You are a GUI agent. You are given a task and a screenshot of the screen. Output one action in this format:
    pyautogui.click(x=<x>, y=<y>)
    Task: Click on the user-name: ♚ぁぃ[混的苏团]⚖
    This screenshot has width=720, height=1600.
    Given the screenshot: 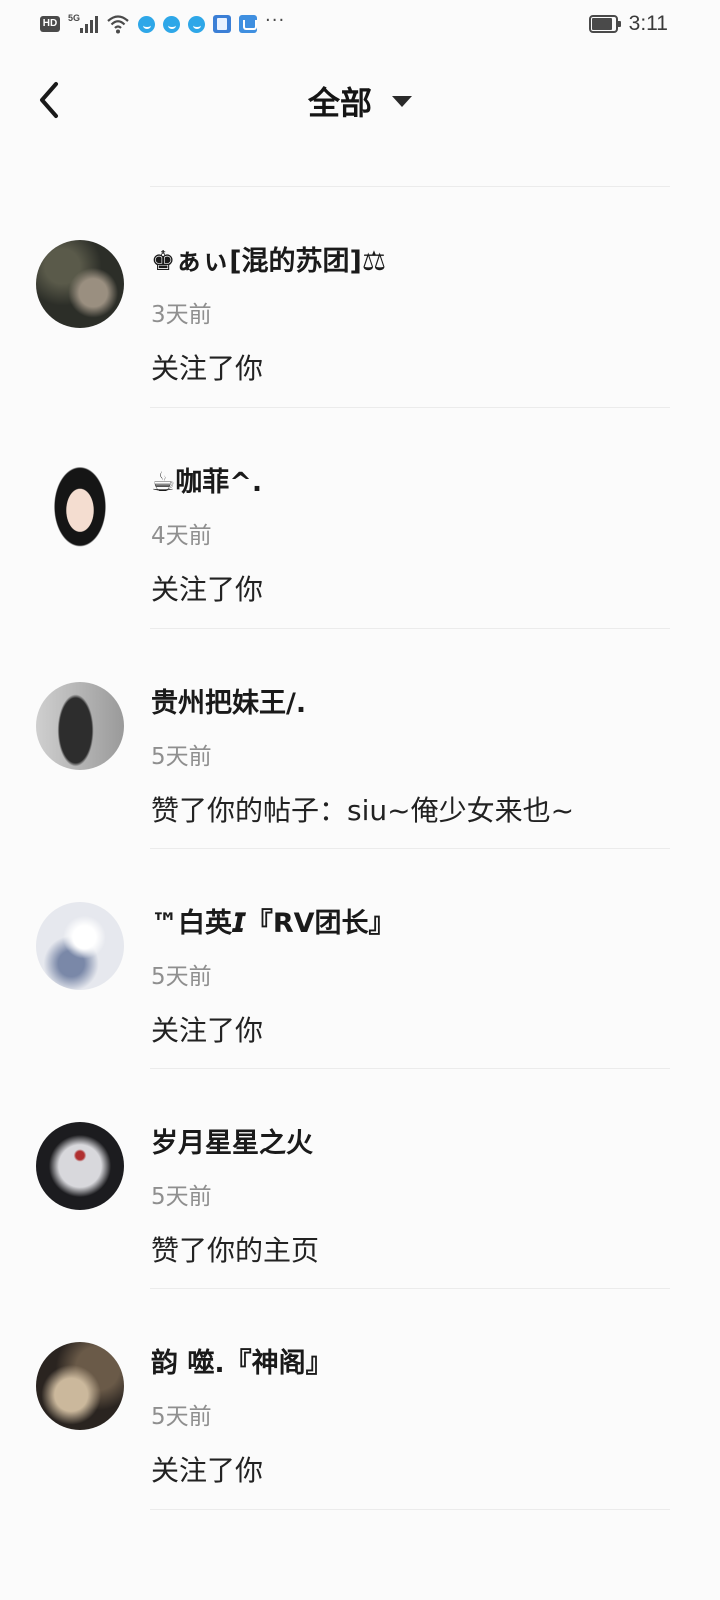 What is the action you would take?
    pyautogui.click(x=268, y=258)
    